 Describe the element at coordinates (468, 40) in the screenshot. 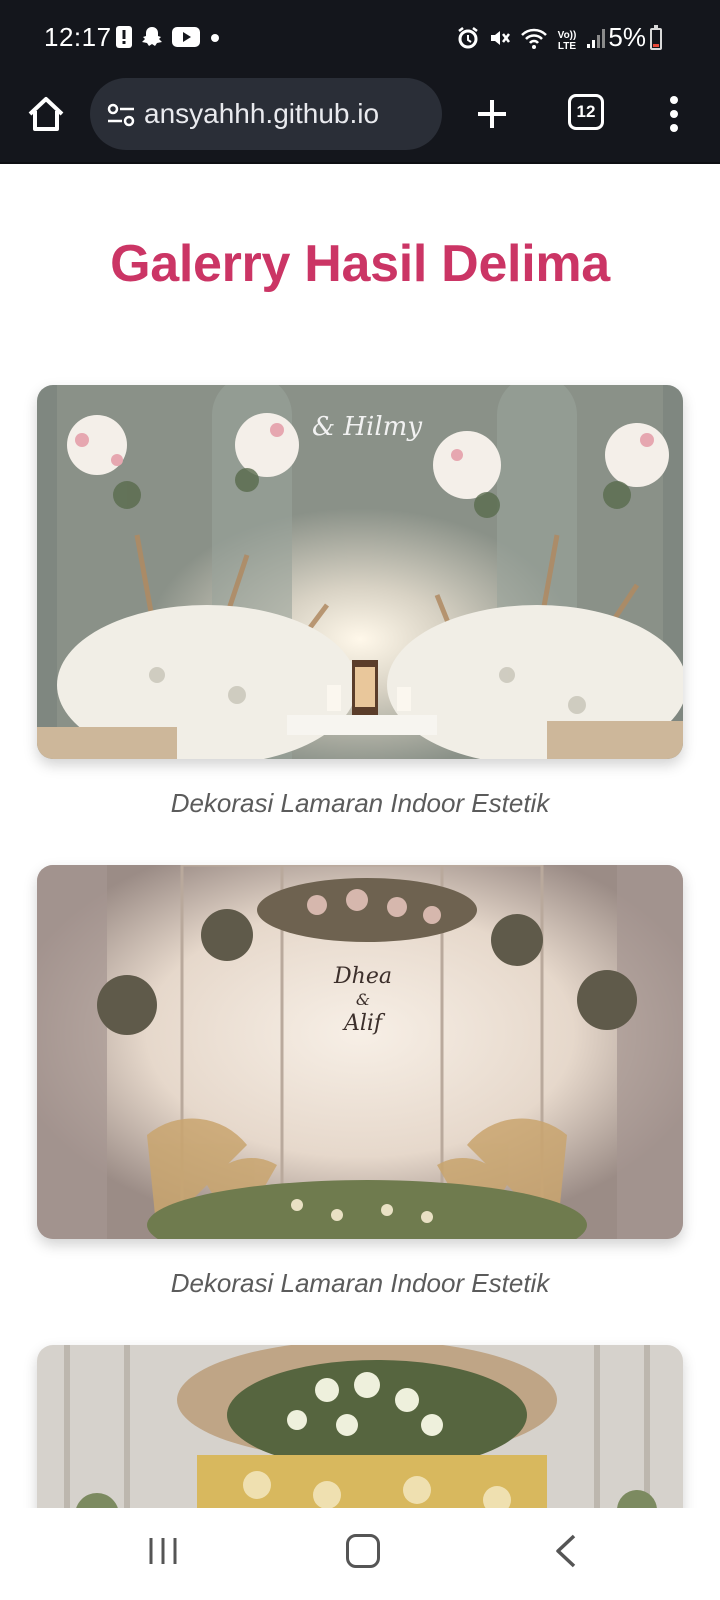

I see `alarm-icon` at that location.